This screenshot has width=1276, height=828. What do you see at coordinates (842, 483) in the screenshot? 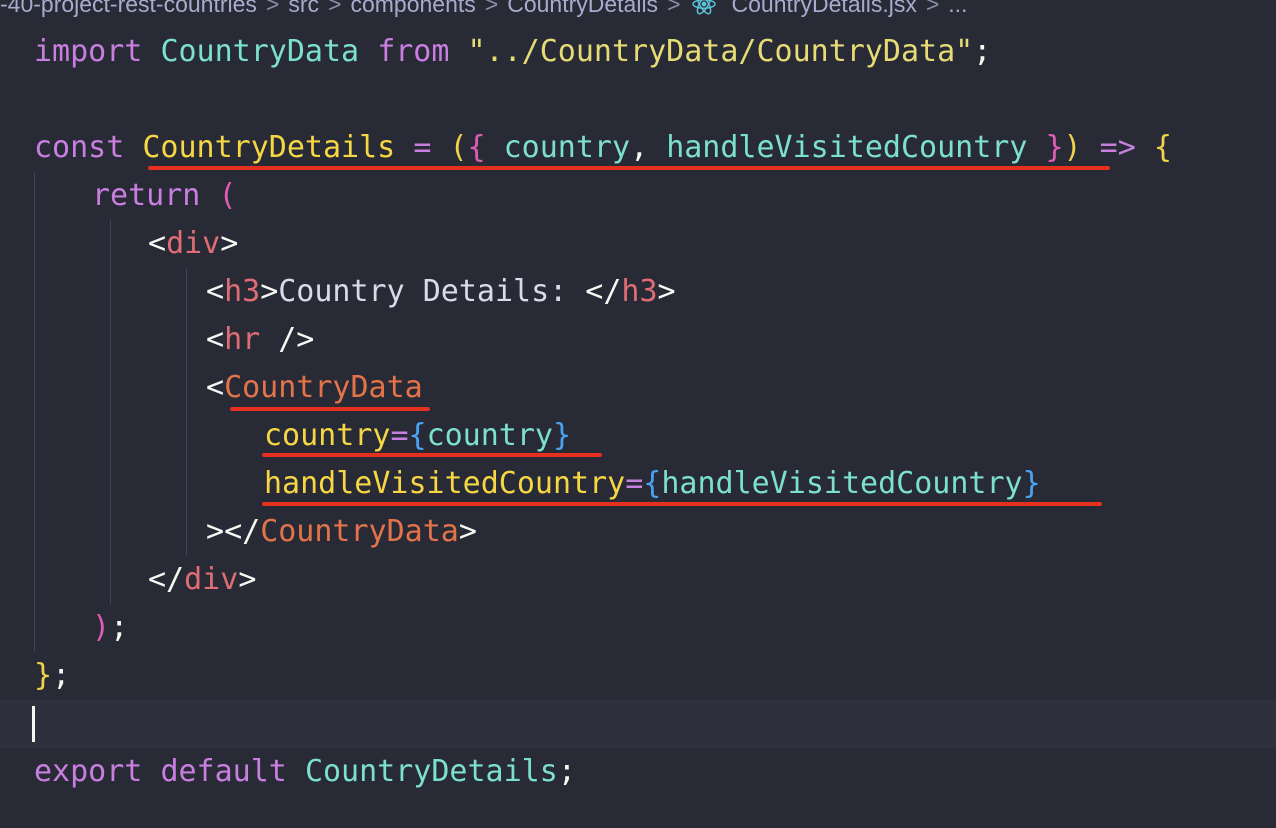
I see `variable: handleVisitedCountry` at bounding box center [842, 483].